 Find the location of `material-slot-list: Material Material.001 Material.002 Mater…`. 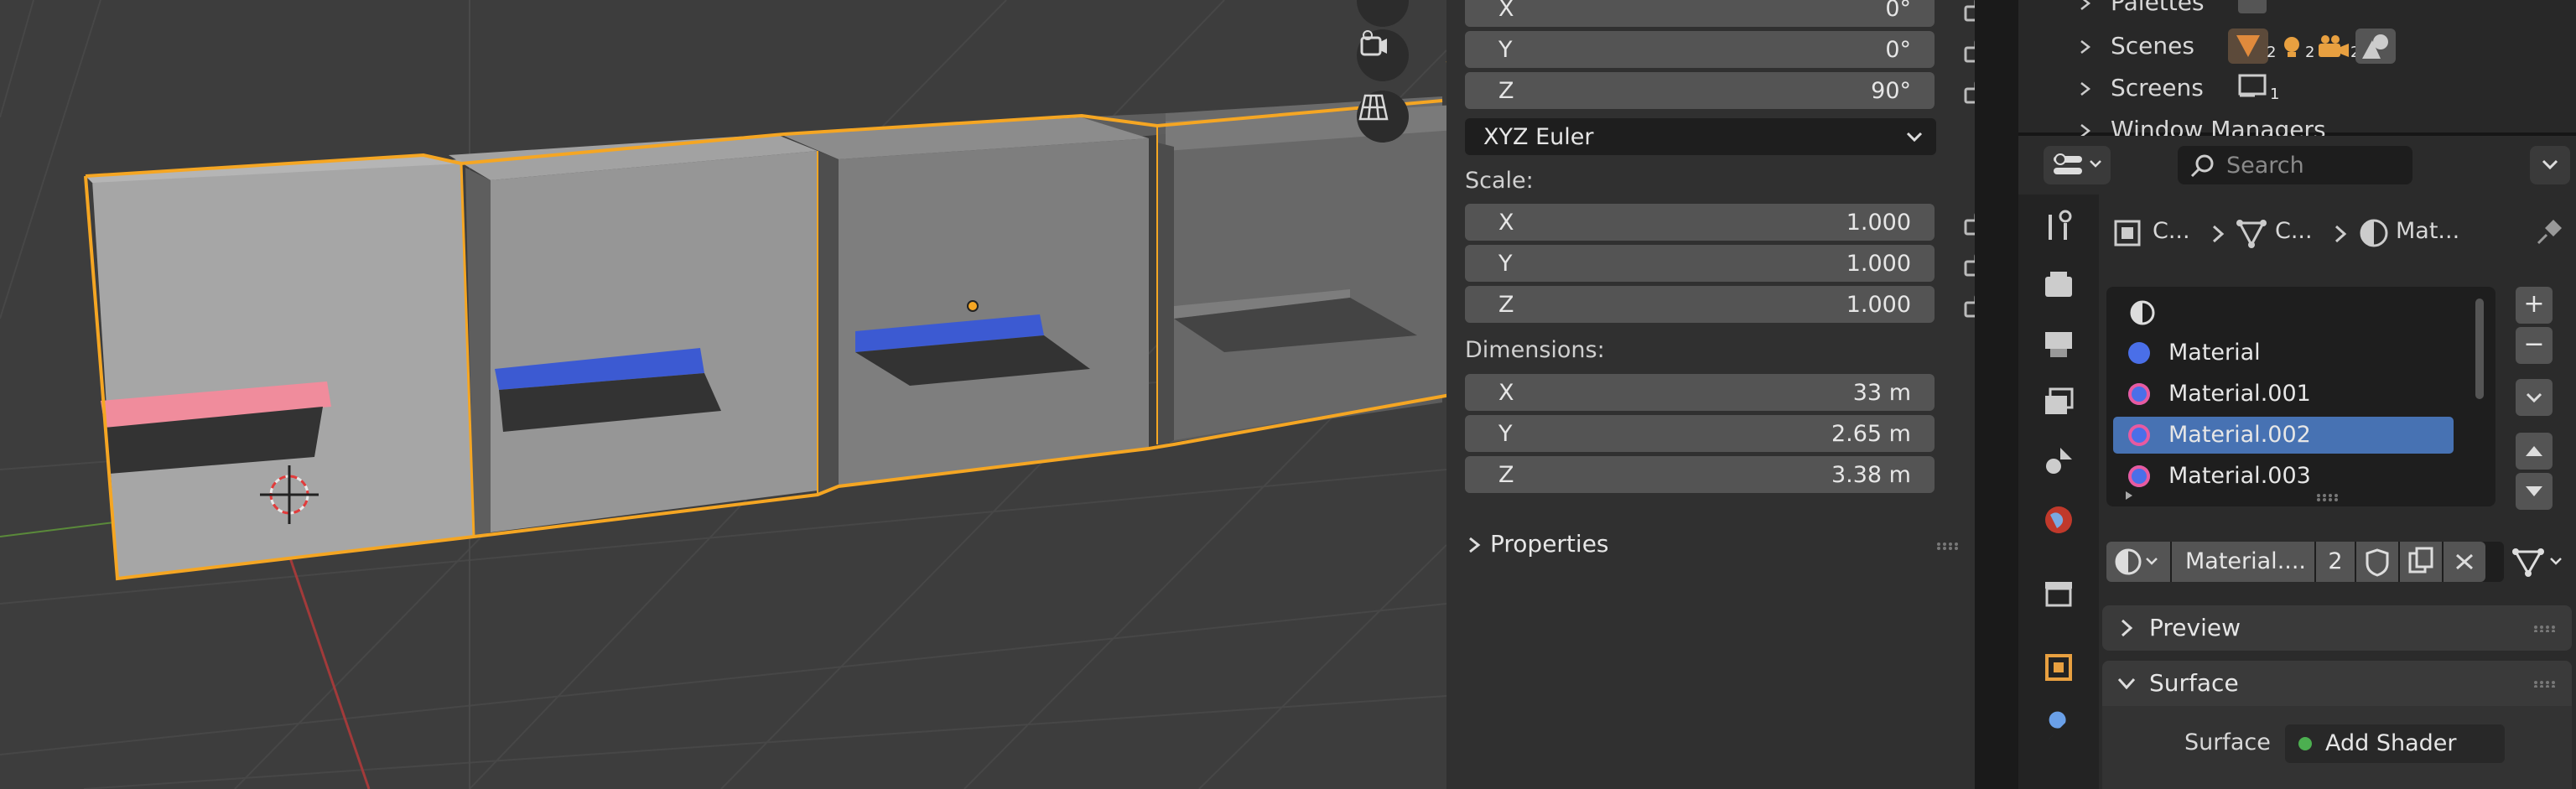

material-slot-list: Material Material.001 Material.002 Mater… is located at coordinates (2301, 396).